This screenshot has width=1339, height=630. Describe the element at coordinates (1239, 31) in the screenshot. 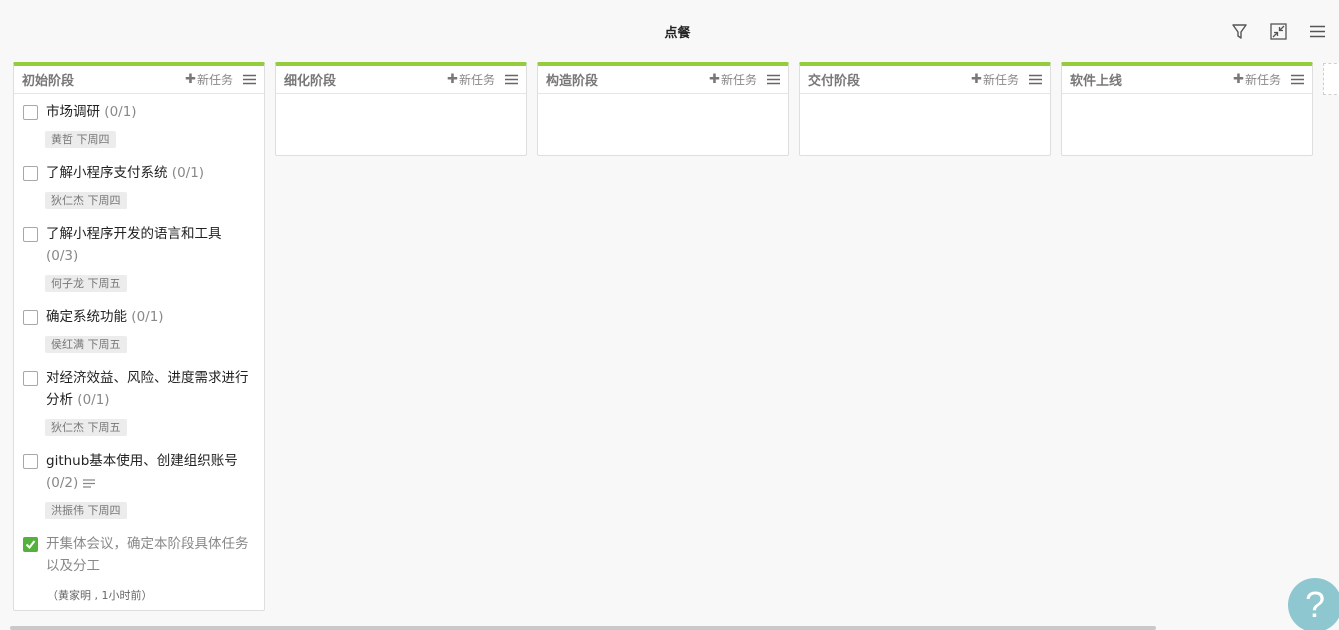

I see `filter-icon` at that location.